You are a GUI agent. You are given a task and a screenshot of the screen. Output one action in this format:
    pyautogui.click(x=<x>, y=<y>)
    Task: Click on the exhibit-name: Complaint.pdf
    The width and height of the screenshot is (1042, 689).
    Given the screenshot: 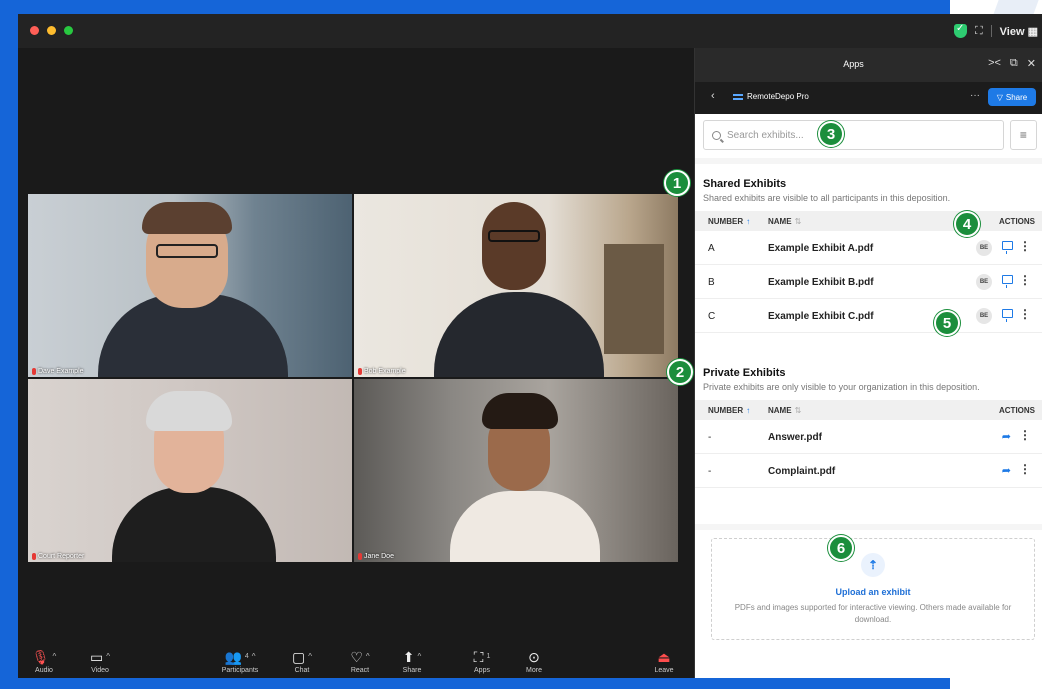 What is the action you would take?
    pyautogui.click(x=801, y=471)
    